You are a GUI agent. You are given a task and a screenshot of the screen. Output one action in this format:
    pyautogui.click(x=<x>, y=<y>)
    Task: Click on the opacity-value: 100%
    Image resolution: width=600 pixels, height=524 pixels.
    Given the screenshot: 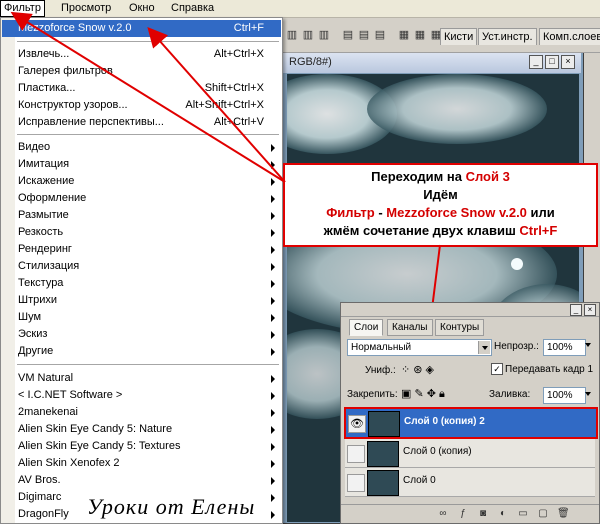 What is the action you would take?
    pyautogui.click(x=560, y=347)
    